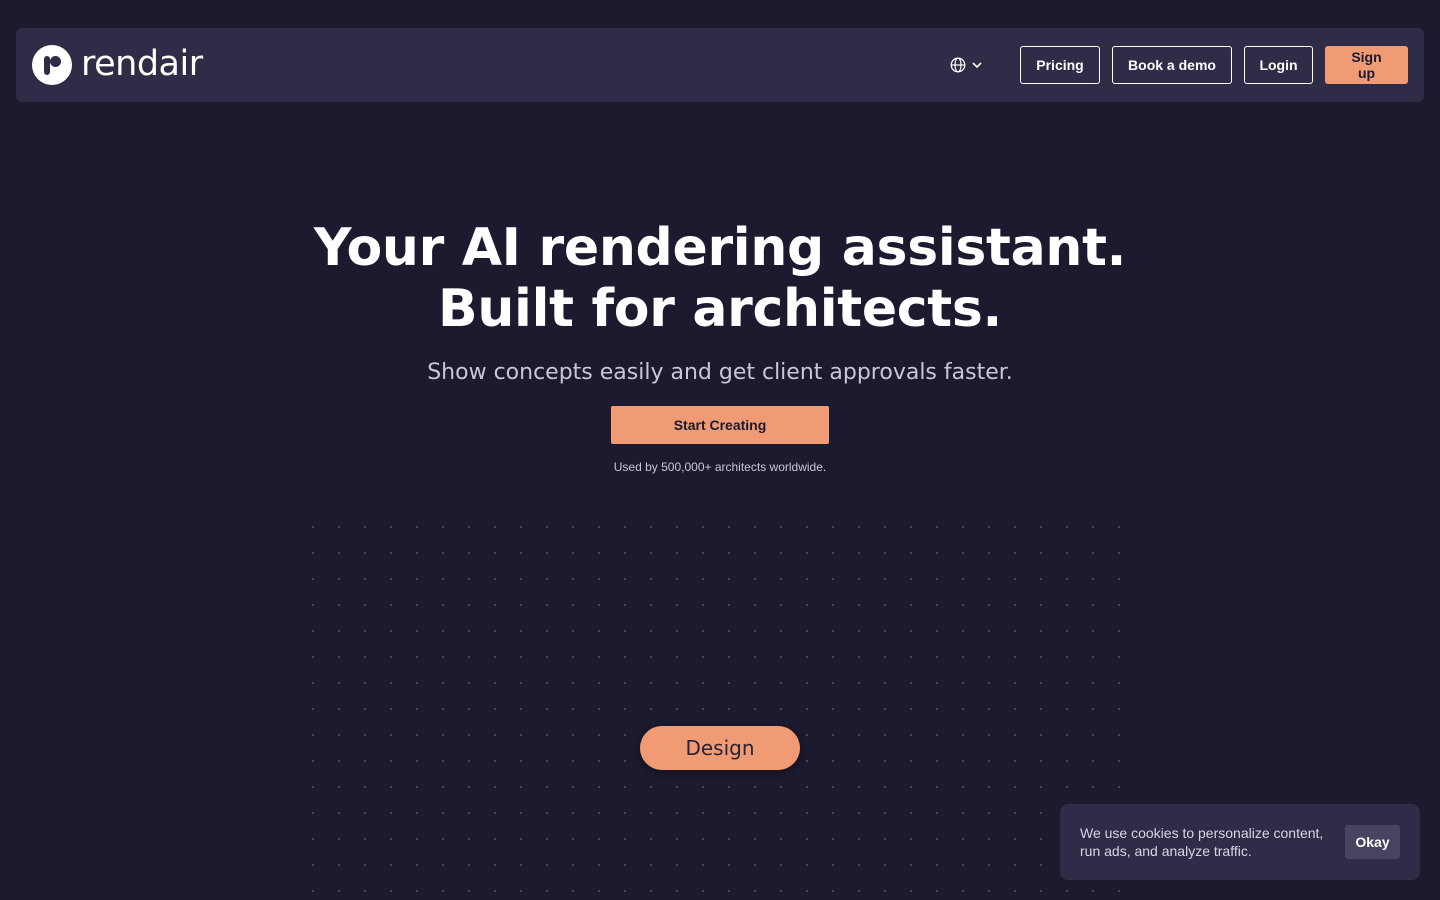  What do you see at coordinates (1060, 65) in the screenshot?
I see `pricing-button: Pricing` at bounding box center [1060, 65].